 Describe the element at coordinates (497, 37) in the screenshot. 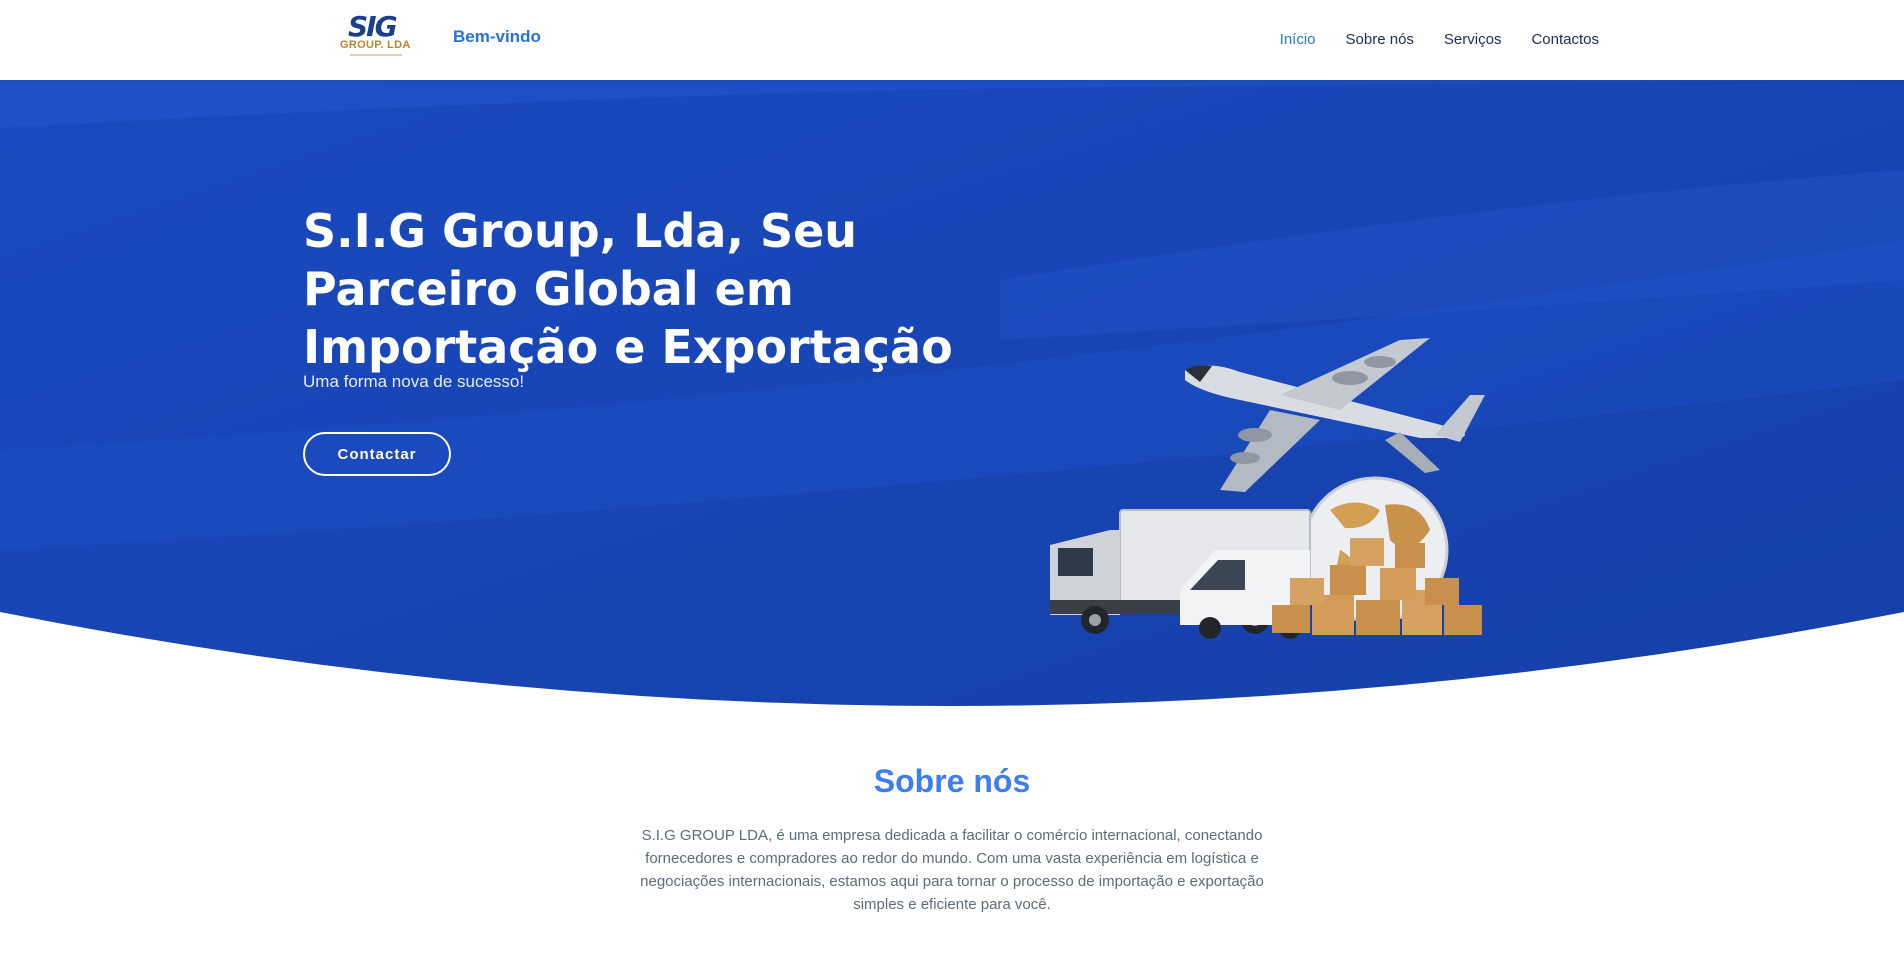

I see `welcome-label: Bem-vindo` at that location.